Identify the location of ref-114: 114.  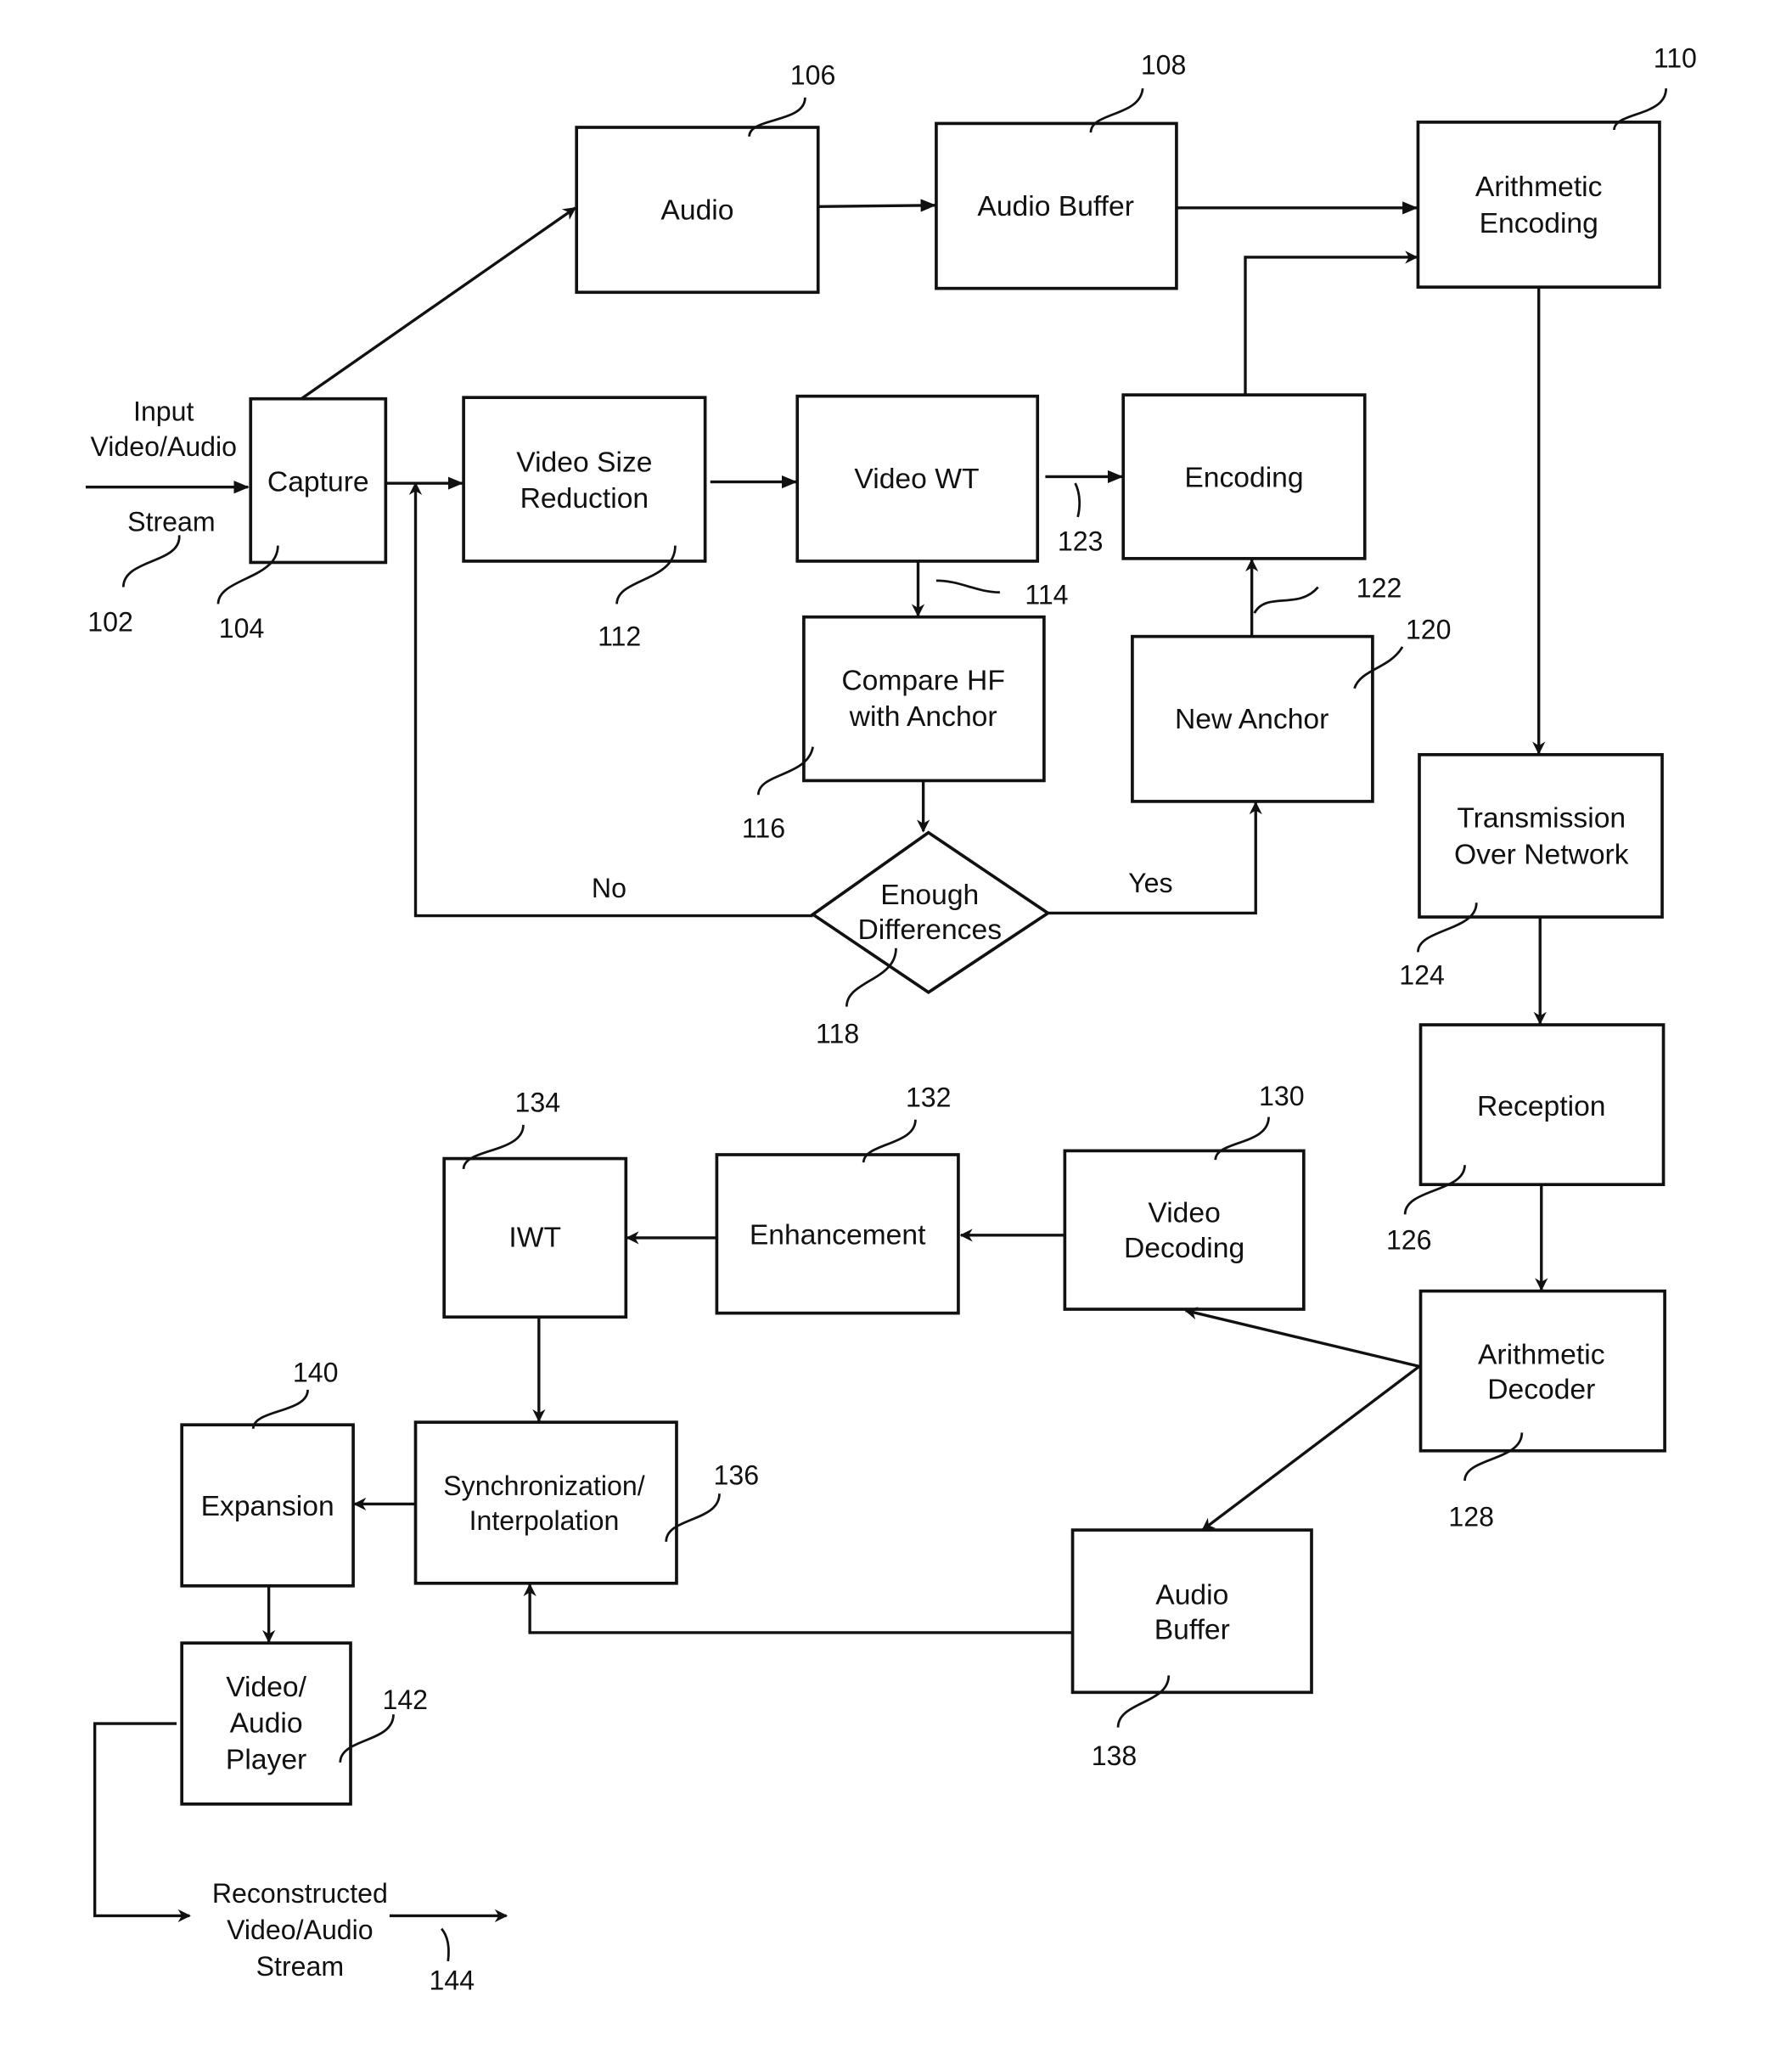
(1046, 594).